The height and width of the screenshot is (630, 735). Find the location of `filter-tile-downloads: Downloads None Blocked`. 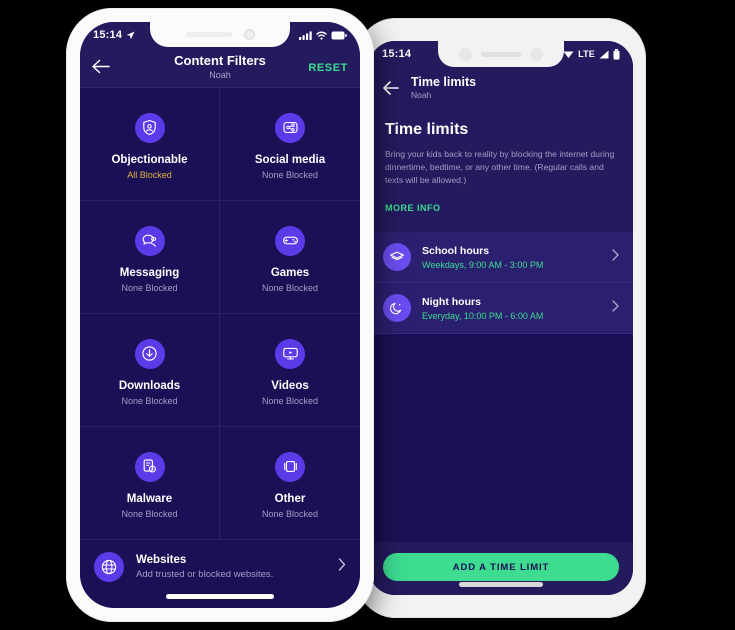

filter-tile-downloads: Downloads None Blocked is located at coordinates (150, 370).